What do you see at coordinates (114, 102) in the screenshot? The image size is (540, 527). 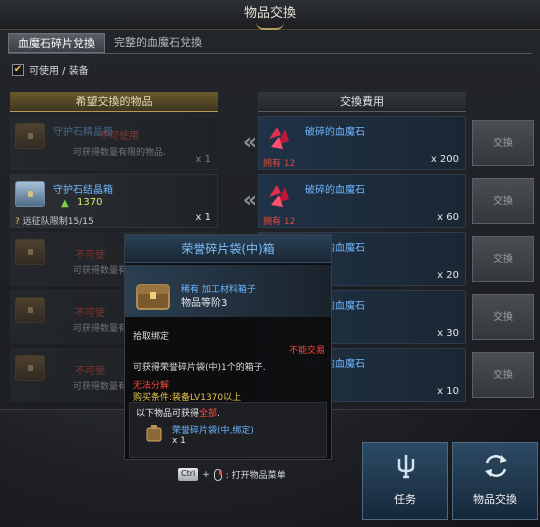 I see `wanted-items-header: 希望交換的物品` at bounding box center [114, 102].